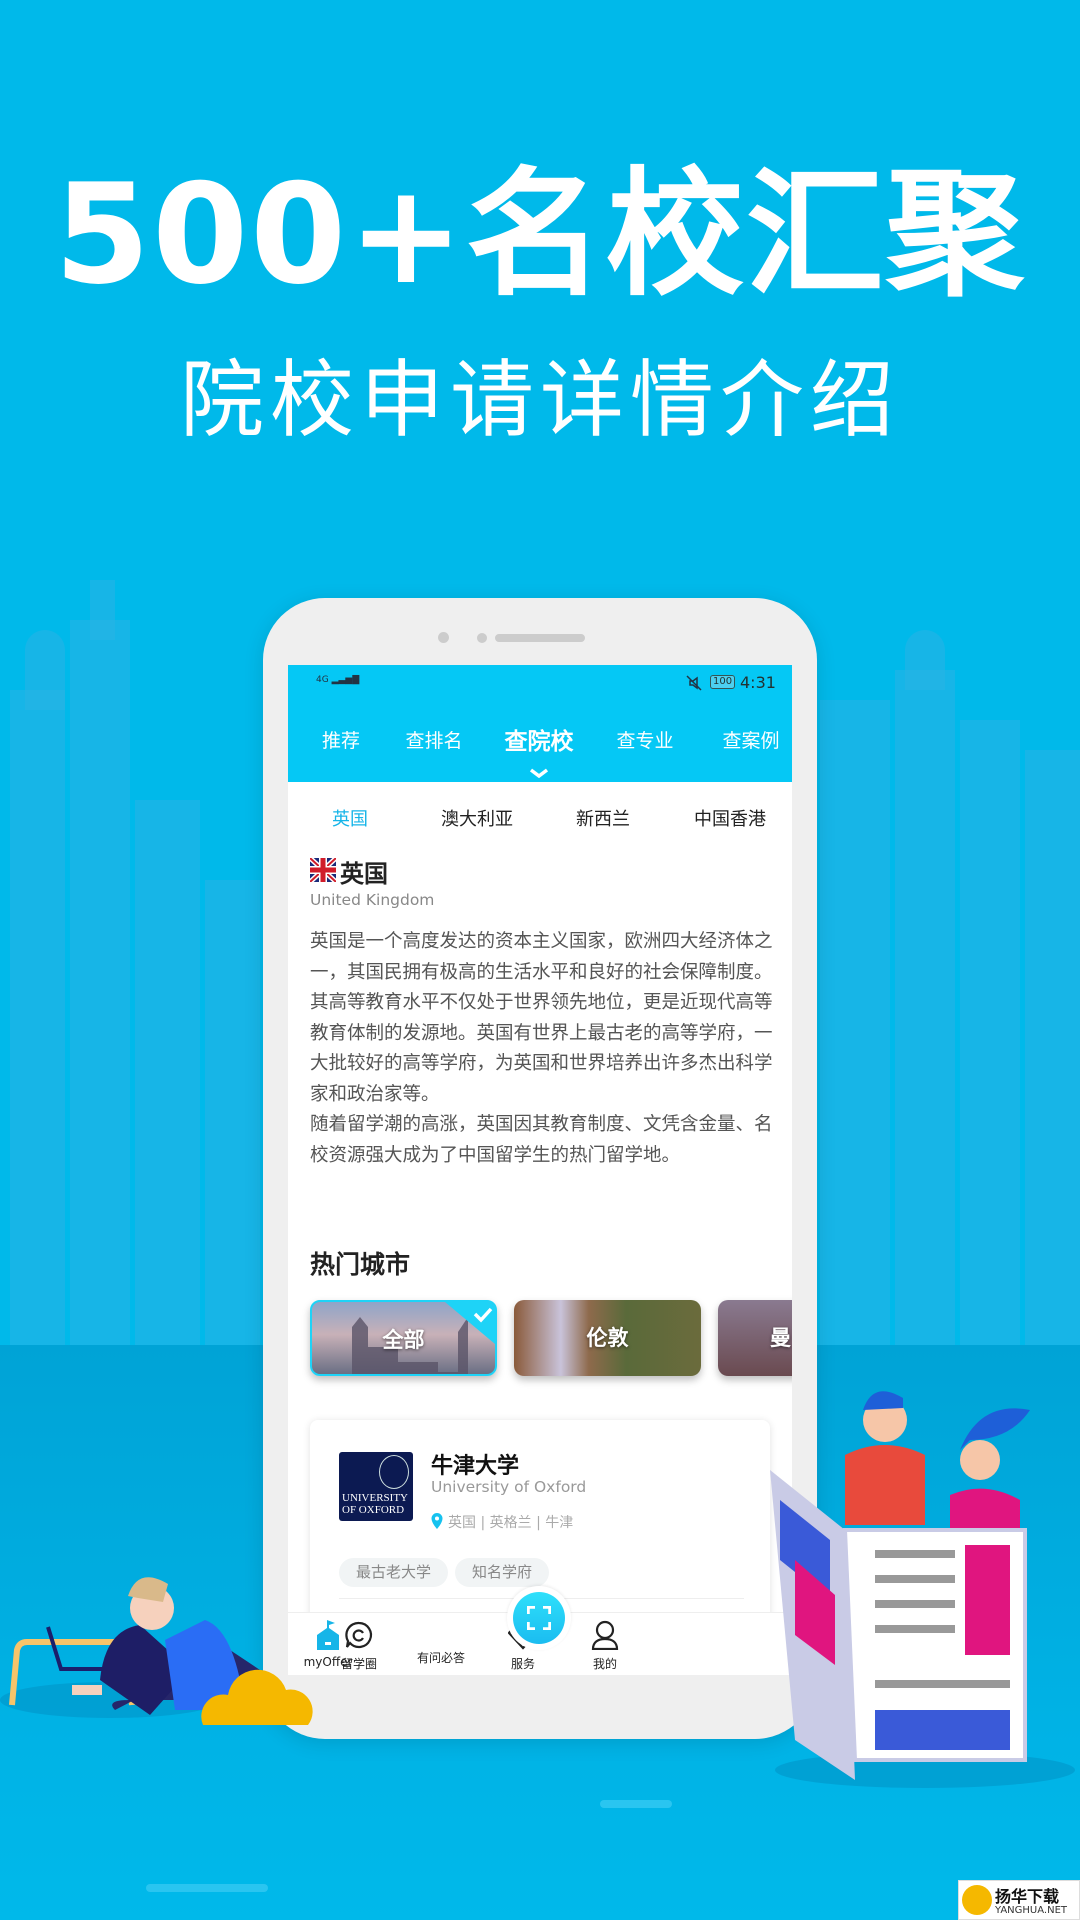 The height and width of the screenshot is (1920, 1080). What do you see at coordinates (433, 739) in the screenshot?
I see `tab-rankings: 查排名` at bounding box center [433, 739].